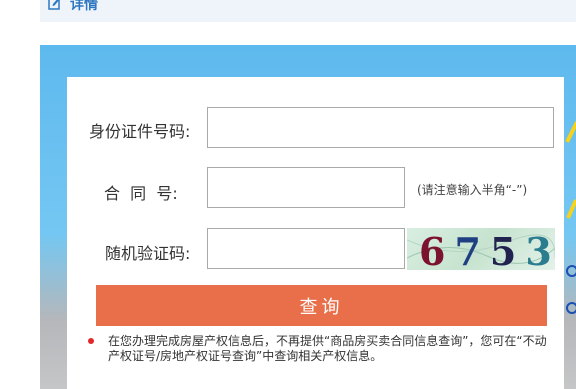  Describe the element at coordinates (507, 249) in the screenshot. I see `captcha-digit: 5` at that location.